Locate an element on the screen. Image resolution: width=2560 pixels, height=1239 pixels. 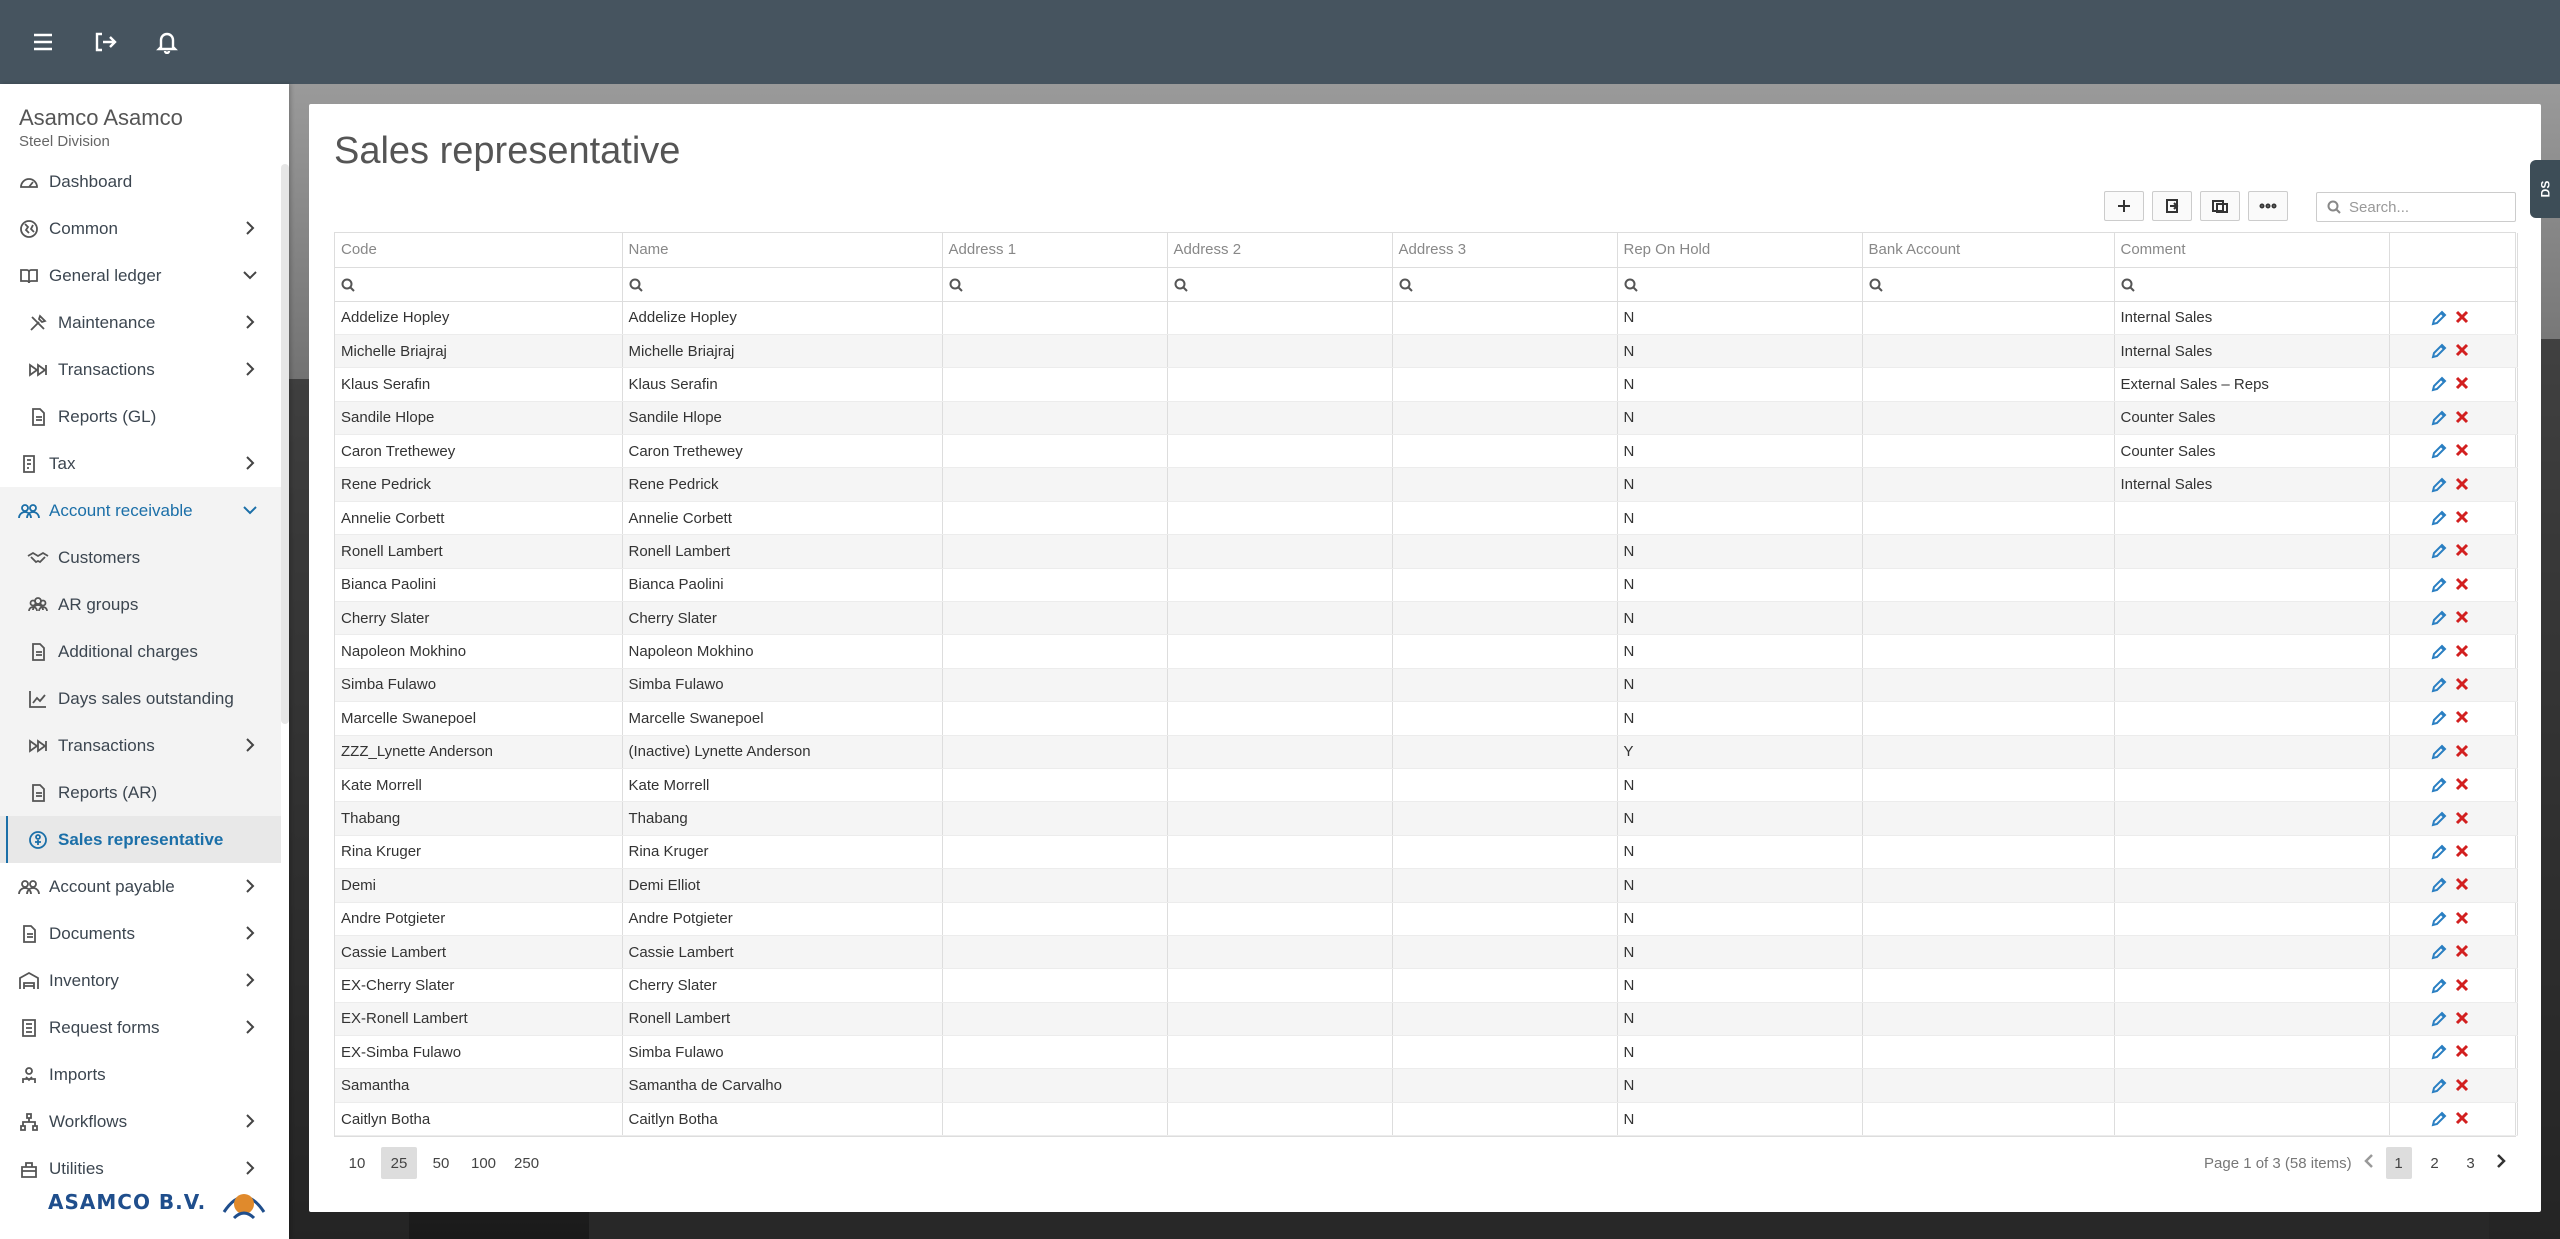
table-row: Thabang Thabang N is located at coordinates (1426, 818).